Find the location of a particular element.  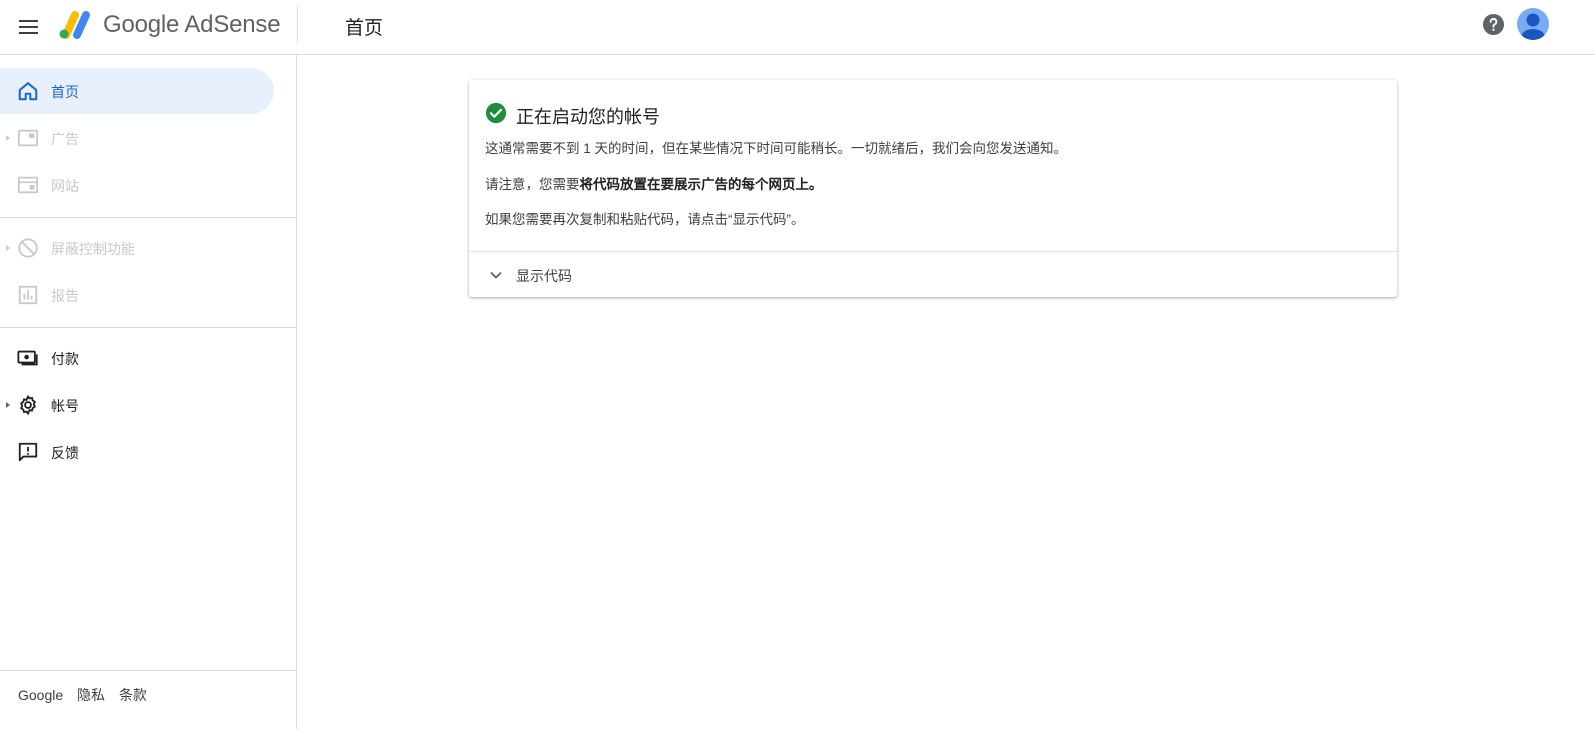

sites-icon is located at coordinates (28, 185).